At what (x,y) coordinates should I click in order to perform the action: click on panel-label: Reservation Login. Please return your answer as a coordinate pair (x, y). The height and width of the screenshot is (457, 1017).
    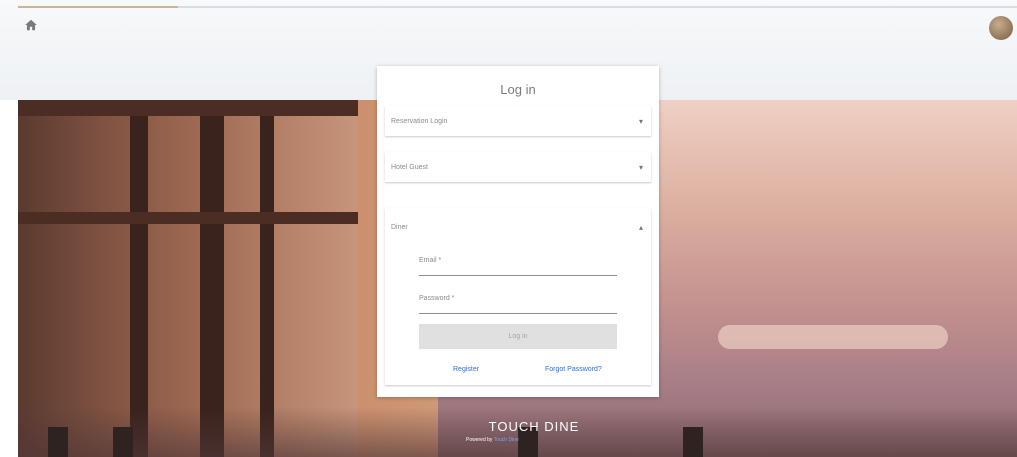
    Looking at the image, I should click on (419, 121).